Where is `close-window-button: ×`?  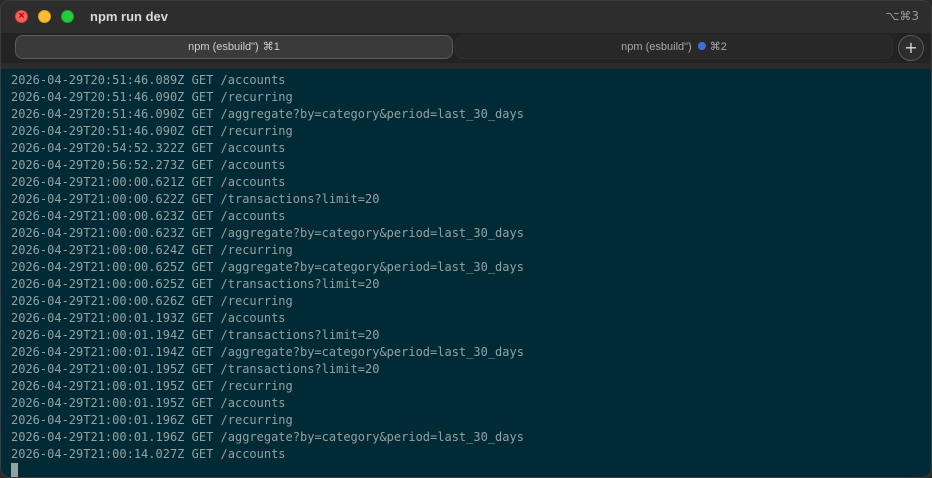
close-window-button: × is located at coordinates (21, 16).